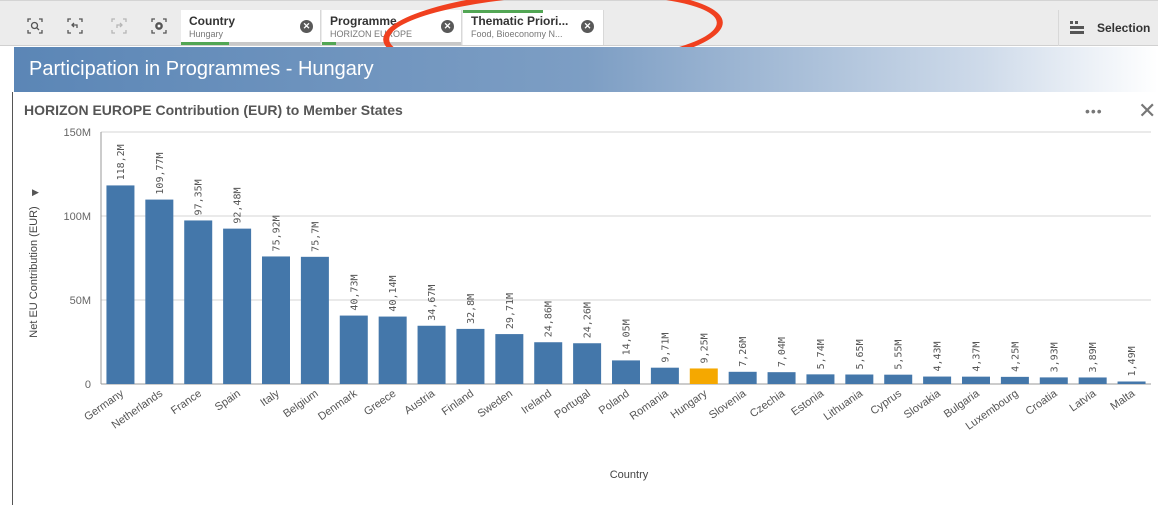 The image size is (1158, 505). What do you see at coordinates (510, 311) in the screenshot?
I see `data-label: 29,71M` at bounding box center [510, 311].